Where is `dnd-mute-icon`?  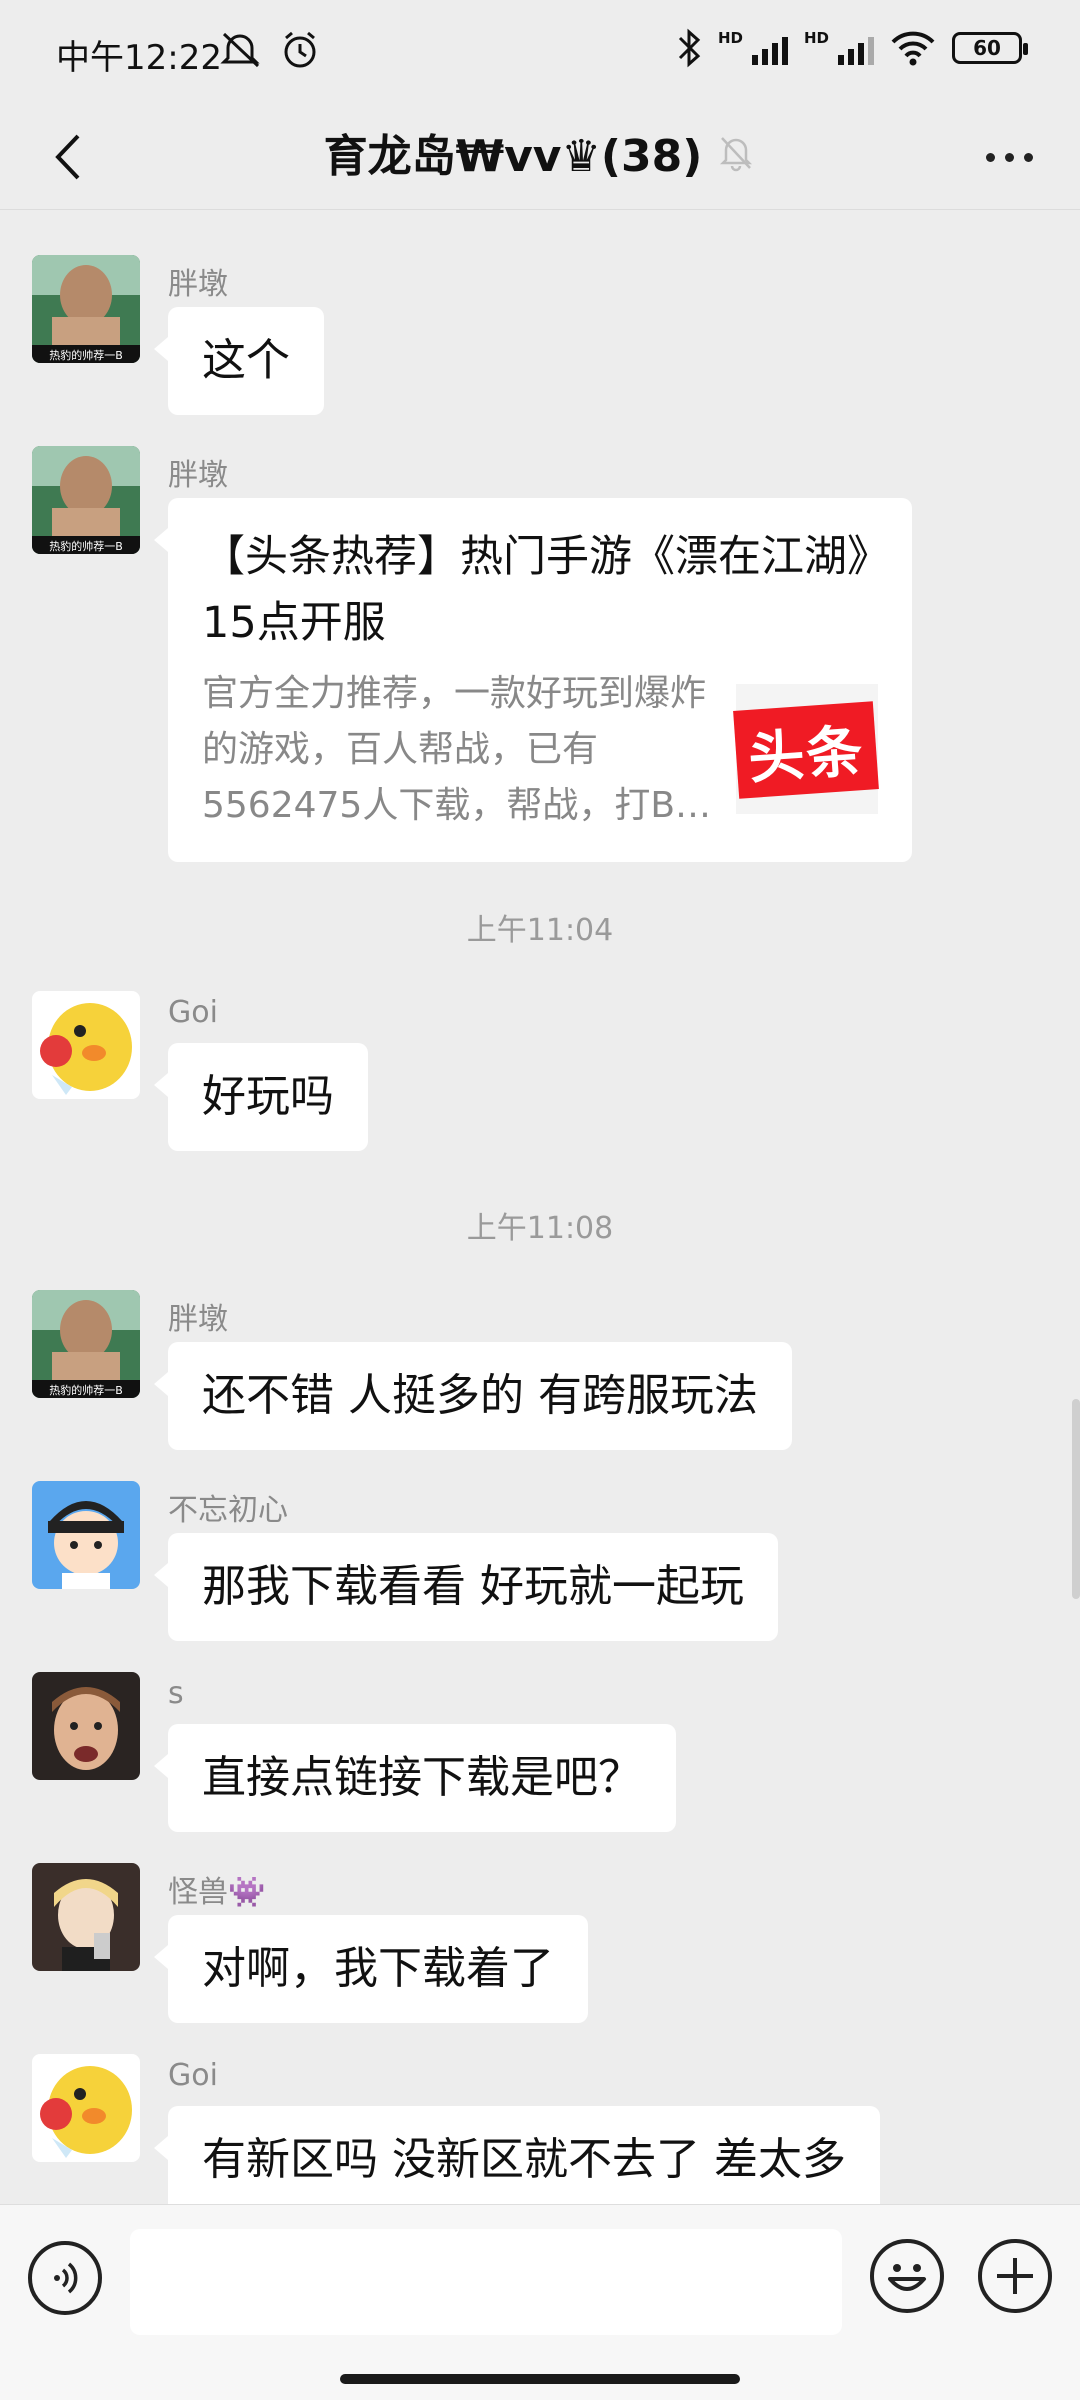 dnd-mute-icon is located at coordinates (240, 50).